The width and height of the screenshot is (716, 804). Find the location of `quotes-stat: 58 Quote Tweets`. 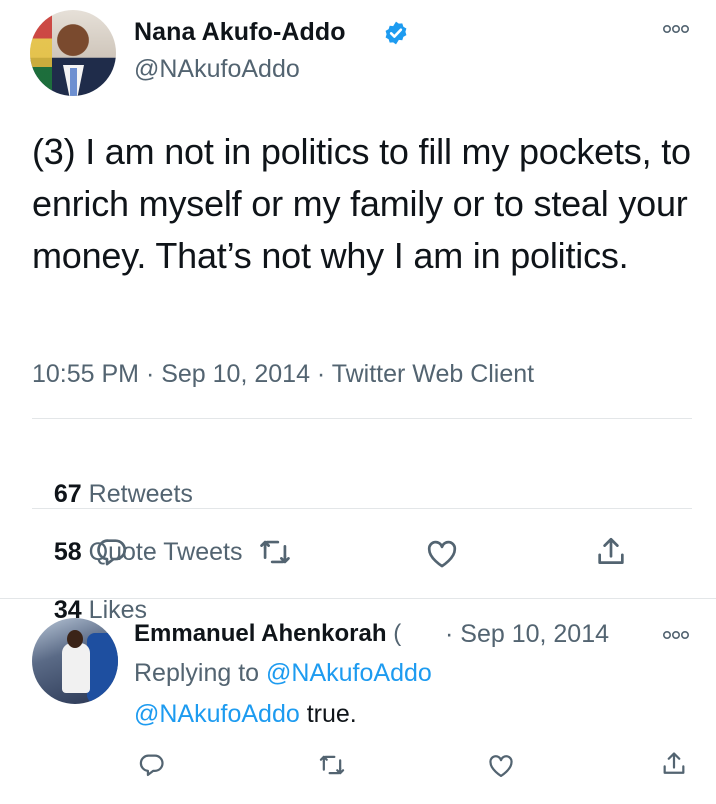

quotes-stat: 58 Quote Tweets is located at coordinates (148, 552).